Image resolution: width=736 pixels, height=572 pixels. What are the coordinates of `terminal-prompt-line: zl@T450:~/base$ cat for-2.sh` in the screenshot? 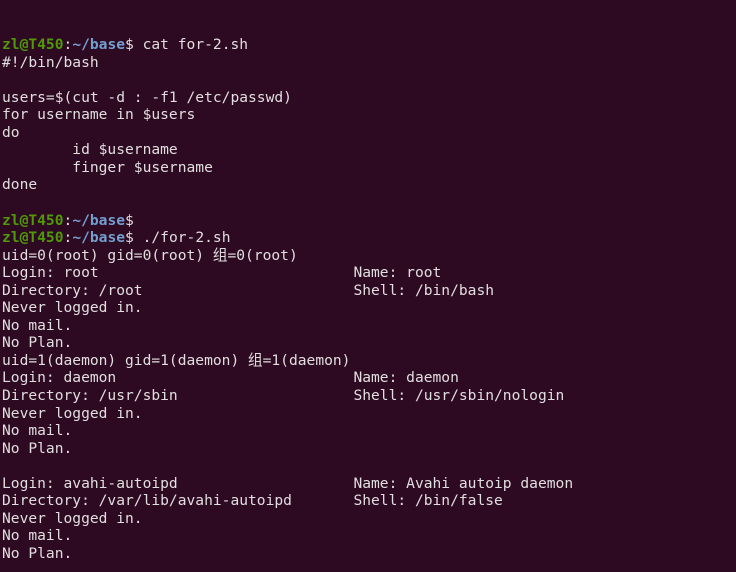 It's located at (369, 45).